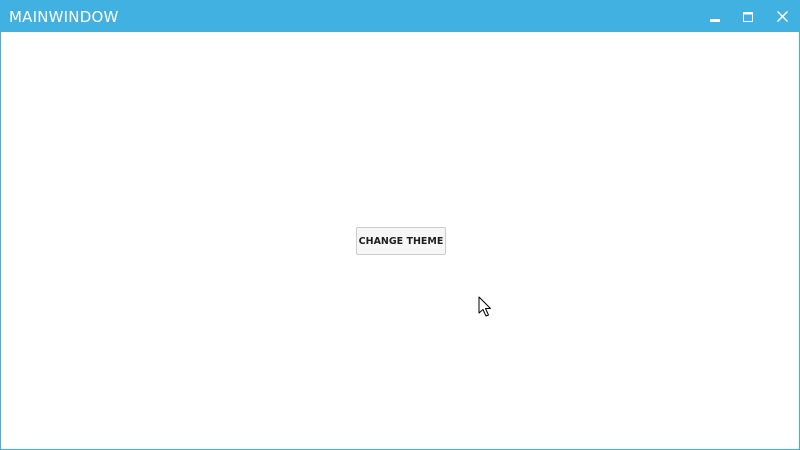 The height and width of the screenshot is (450, 800). What do you see at coordinates (64, 17) in the screenshot?
I see `window-title: MAINWINDOW` at bounding box center [64, 17].